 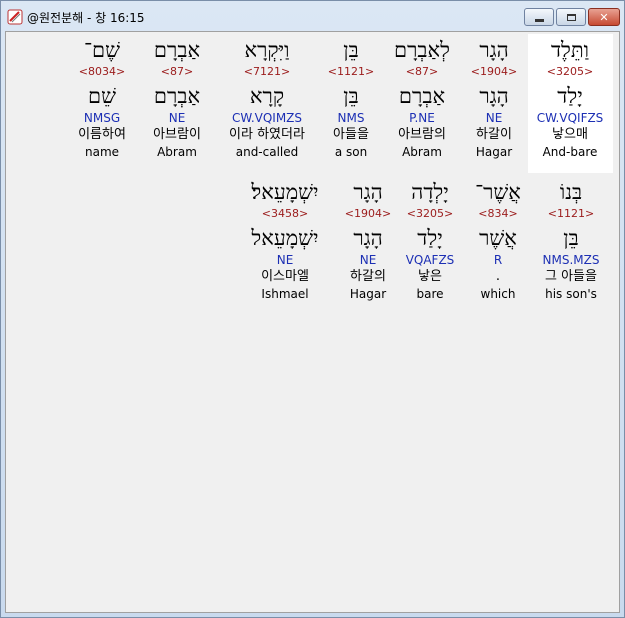 What do you see at coordinates (570, 152) in the screenshot?
I see `english-gloss: And-bare` at bounding box center [570, 152].